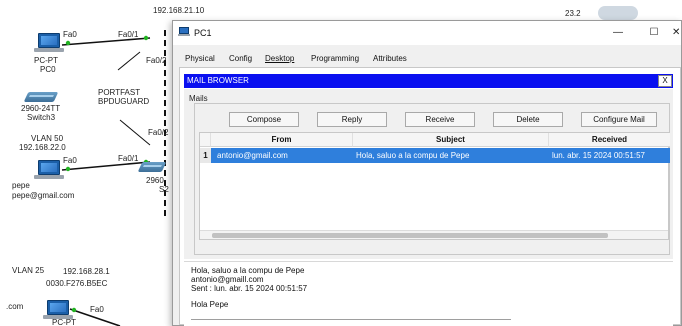 The width and height of the screenshot is (682, 326). Describe the element at coordinates (352, 119) in the screenshot. I see `reply-button: Reply` at that location.